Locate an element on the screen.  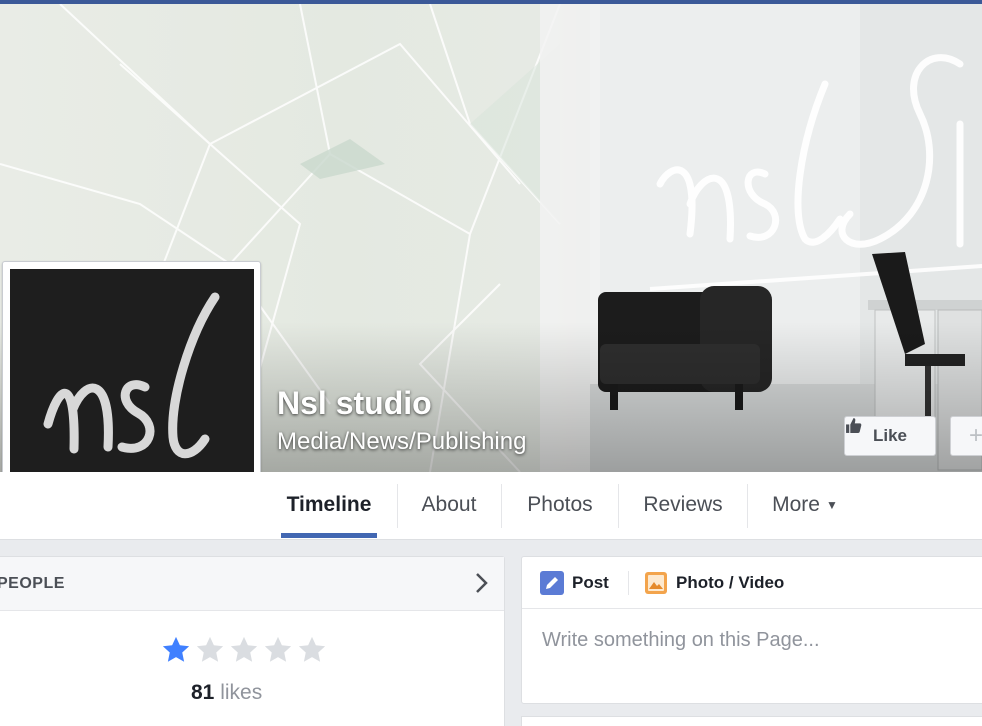
next-card is located at coordinates (751, 721).